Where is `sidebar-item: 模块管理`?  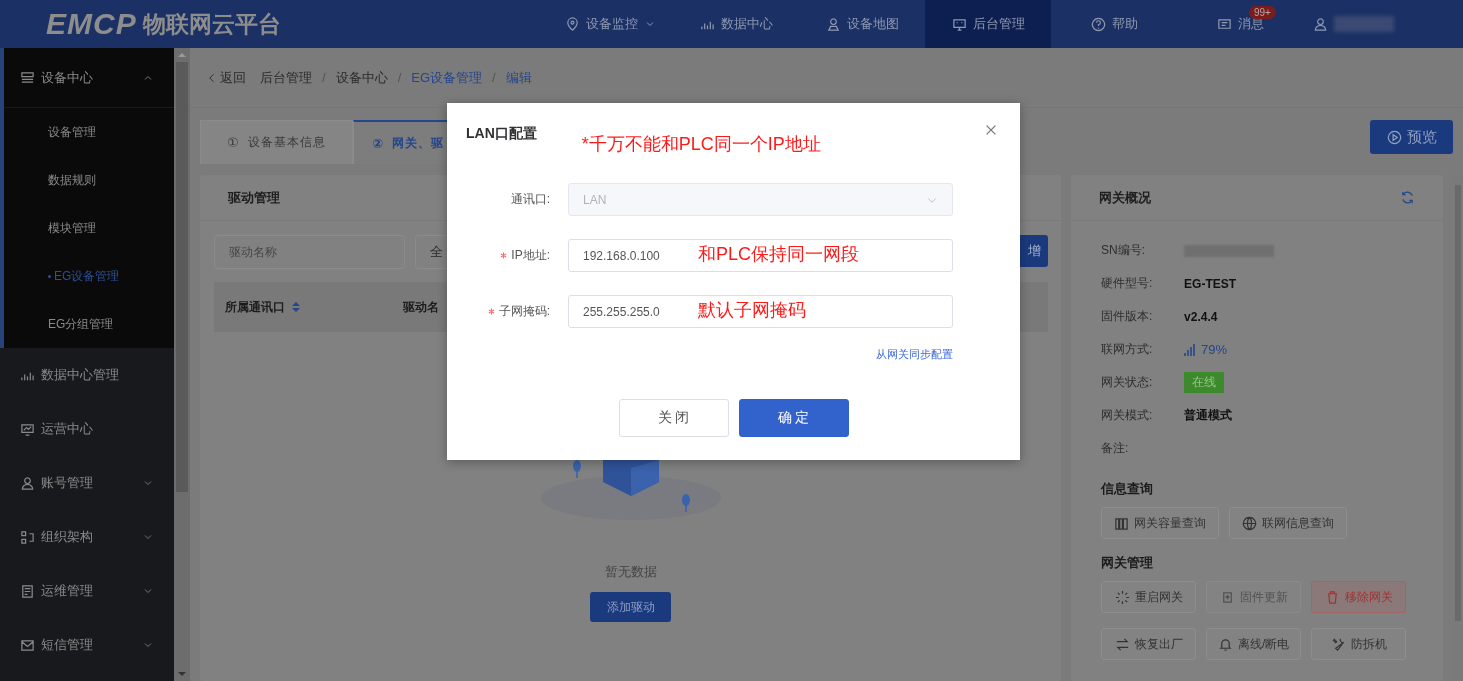 sidebar-item: 模块管理 is located at coordinates (89, 228).